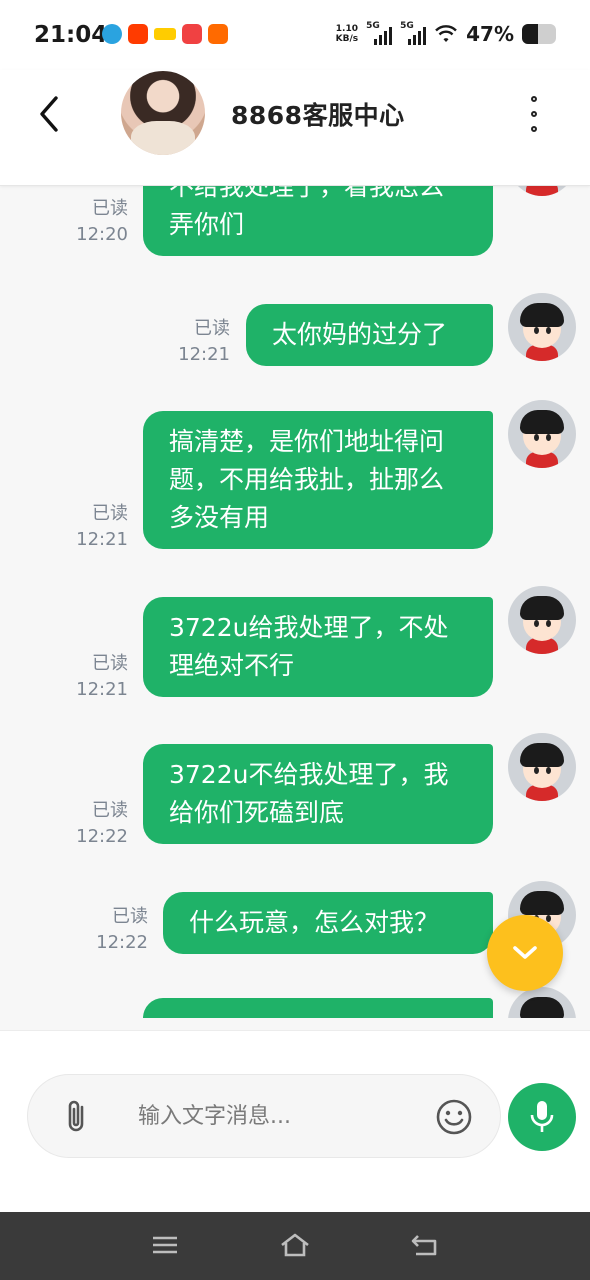 Image resolution: width=590 pixels, height=1280 pixels. Describe the element at coordinates (318, 221) in the screenshot. I see `message-bubble: 不给我处理了，看我怎么弄你们` at that location.